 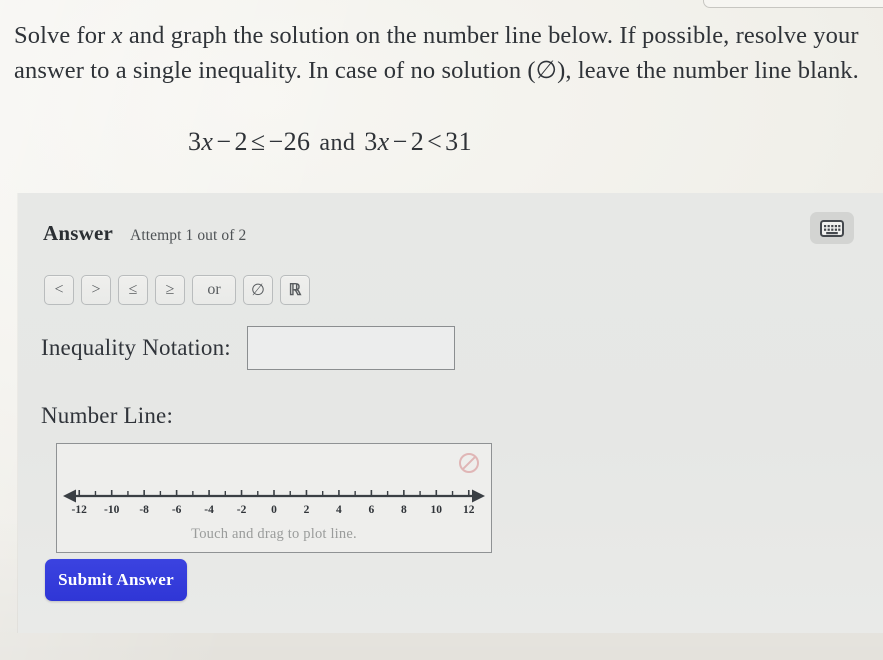 What do you see at coordinates (383, 141) in the screenshot?
I see `equation-right-variable: x` at bounding box center [383, 141].